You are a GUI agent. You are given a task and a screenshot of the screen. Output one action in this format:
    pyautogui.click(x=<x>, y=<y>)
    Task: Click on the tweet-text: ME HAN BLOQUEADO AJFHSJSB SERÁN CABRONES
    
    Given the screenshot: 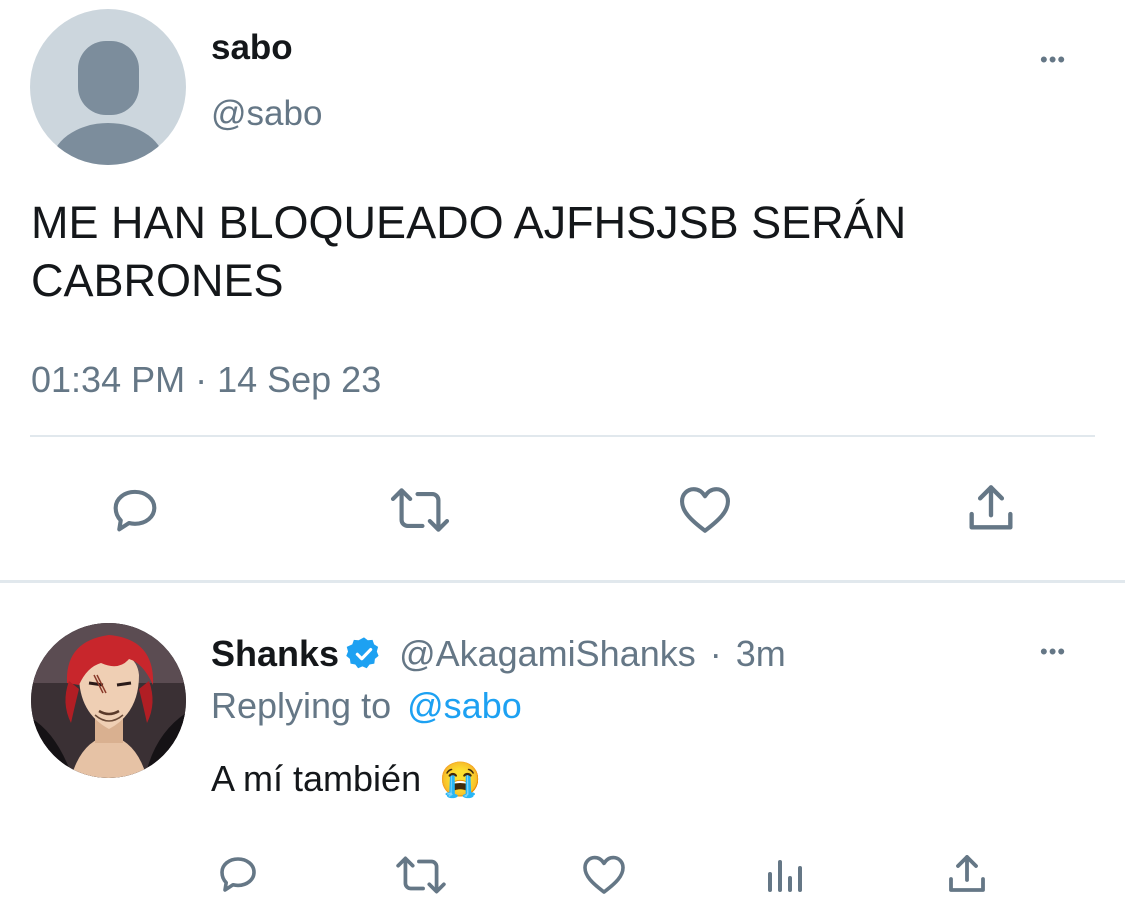 What is the action you would take?
    pyautogui.click(x=469, y=251)
    